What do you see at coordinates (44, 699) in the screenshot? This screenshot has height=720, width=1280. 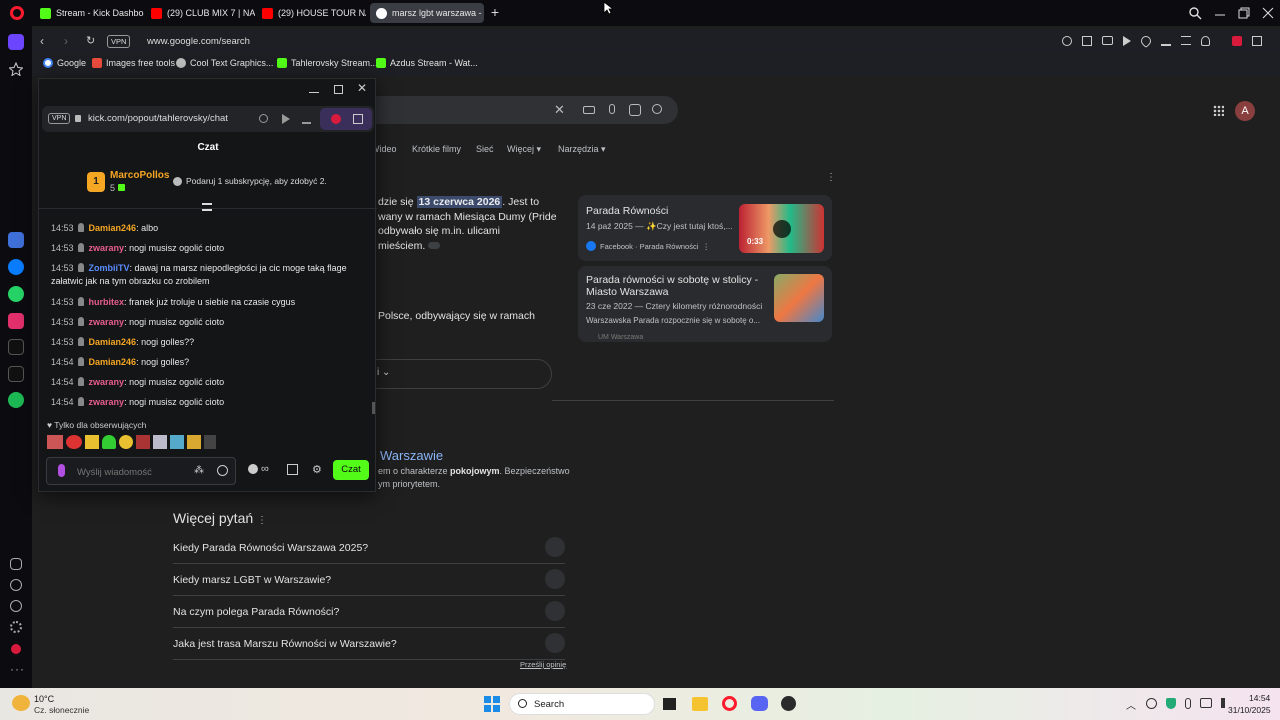 I see `weather-temp: 10°C` at bounding box center [44, 699].